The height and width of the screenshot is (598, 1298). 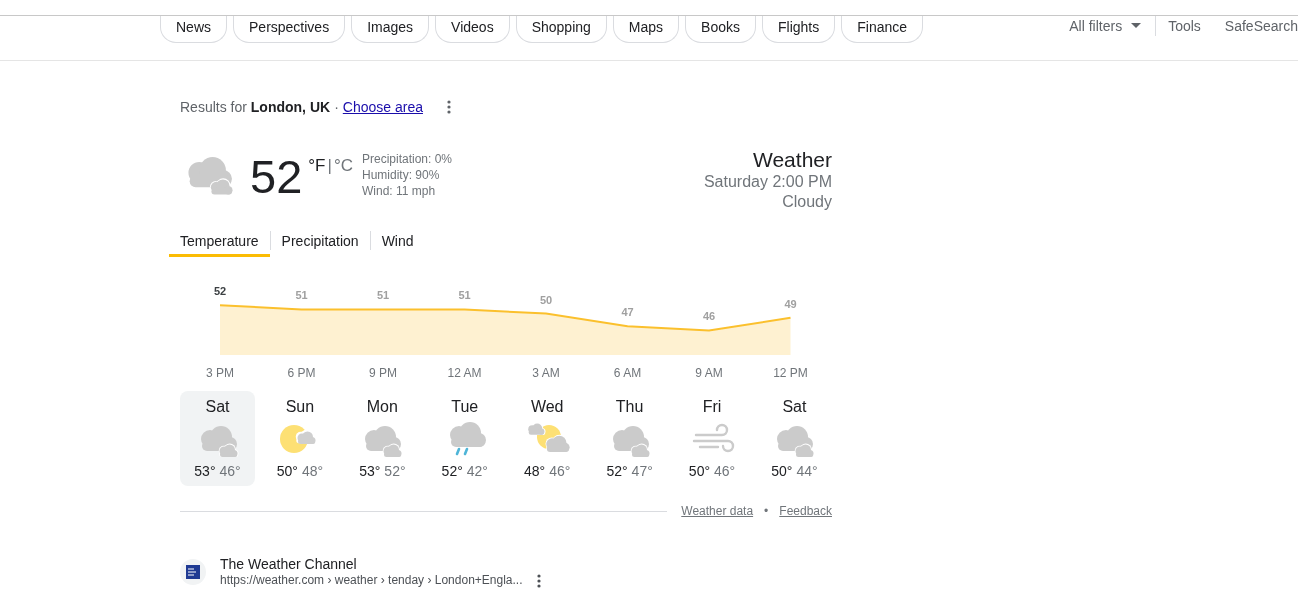 I want to click on day-card: Tue 52° 42°, so click(x=465, y=438).